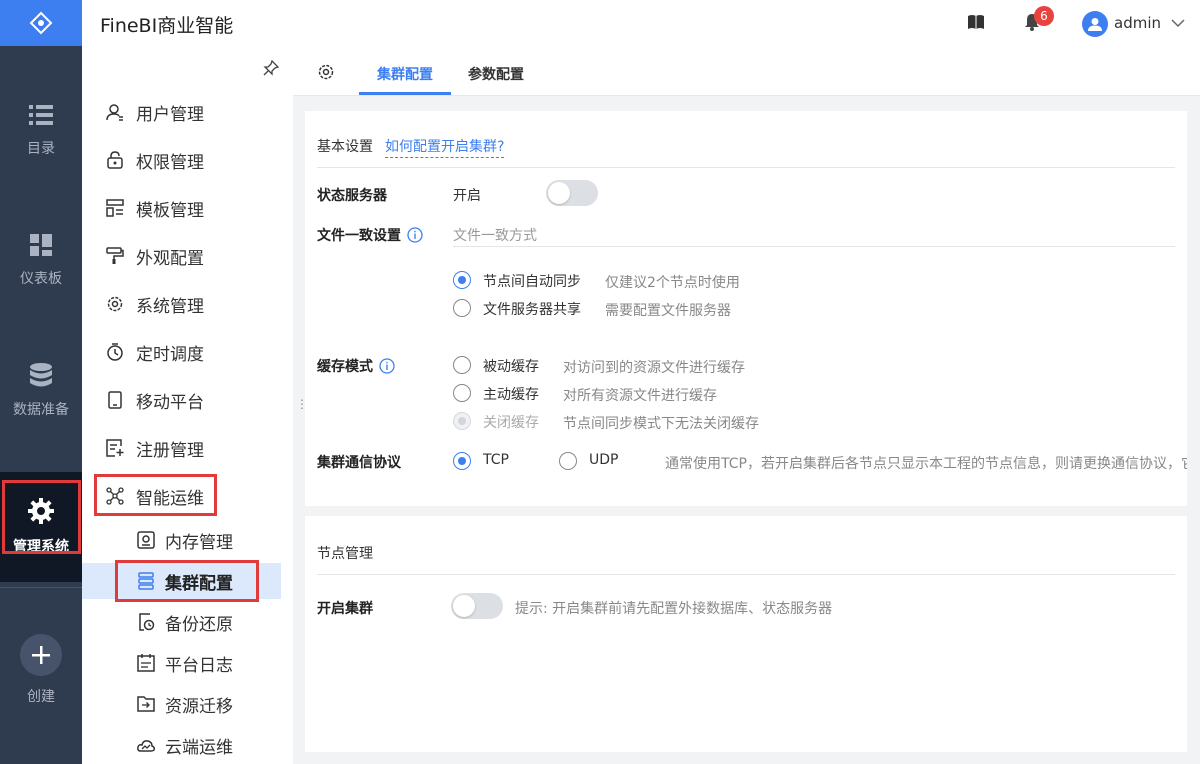 The image size is (1200, 764). What do you see at coordinates (181, 540) in the screenshot?
I see `menu-child-memory: 内存管理` at bounding box center [181, 540].